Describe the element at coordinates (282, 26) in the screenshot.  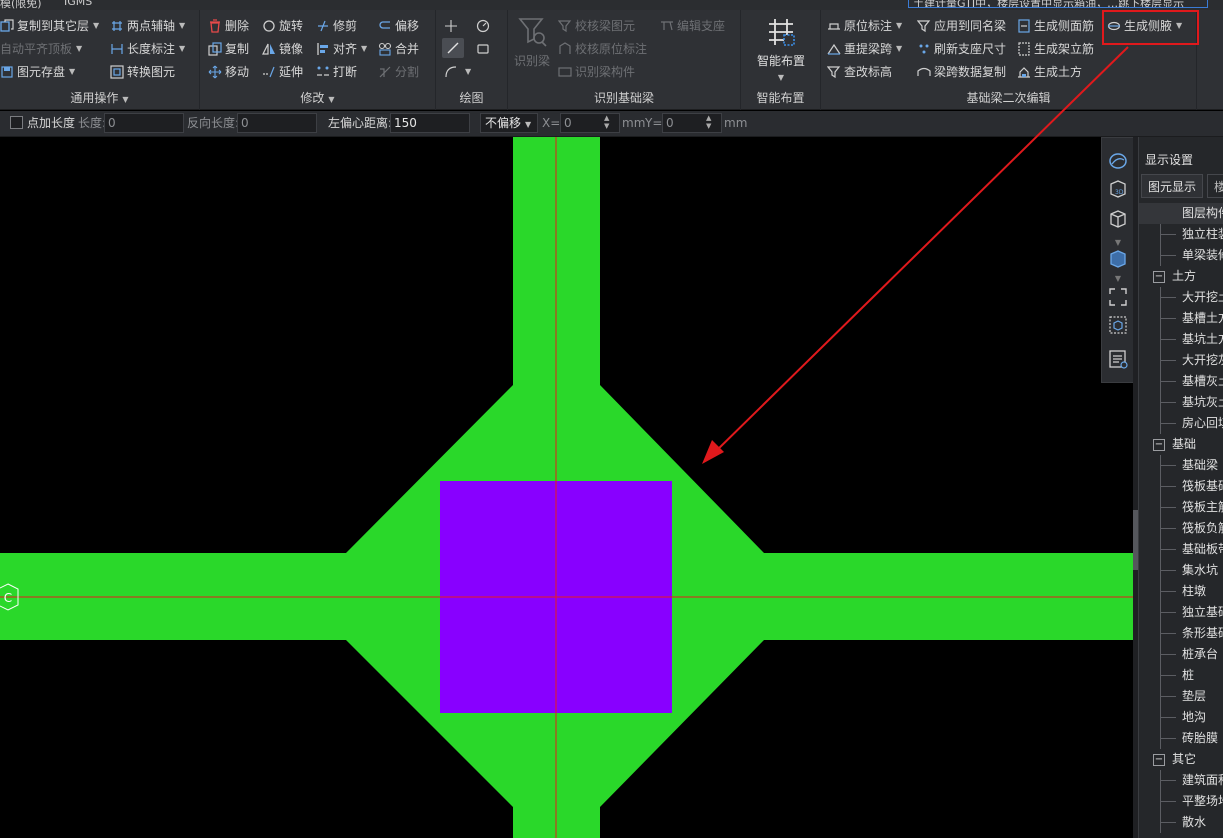
I see `rotate-button: 旋转` at that location.